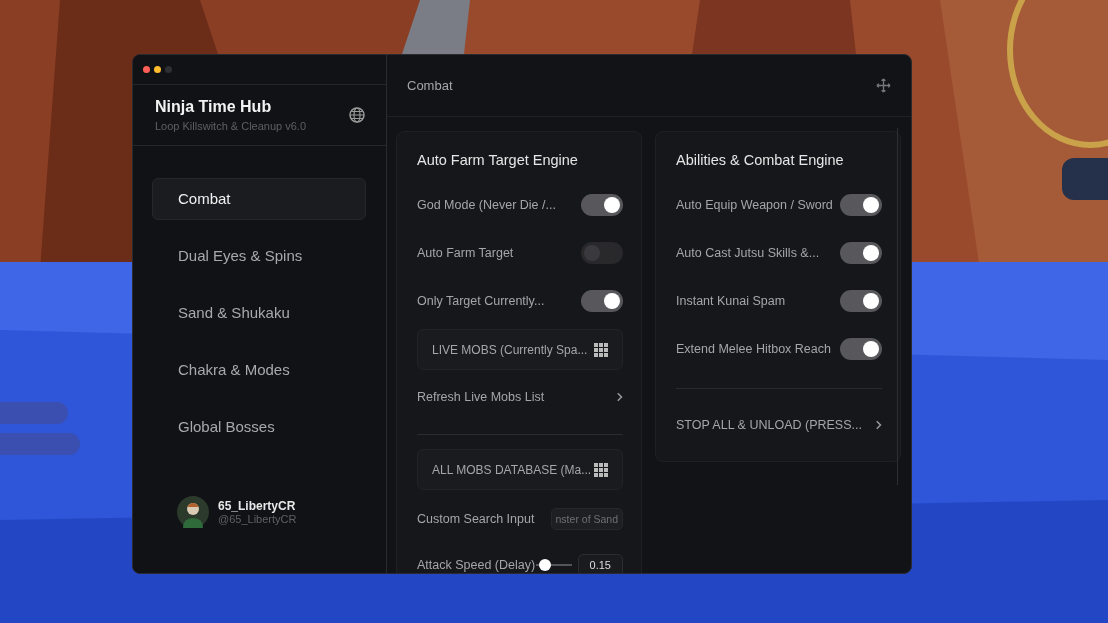 This screenshot has height=623, width=1108. What do you see at coordinates (760, 161) in the screenshot?
I see `section-title: Abilities & Combat Engine` at bounding box center [760, 161].